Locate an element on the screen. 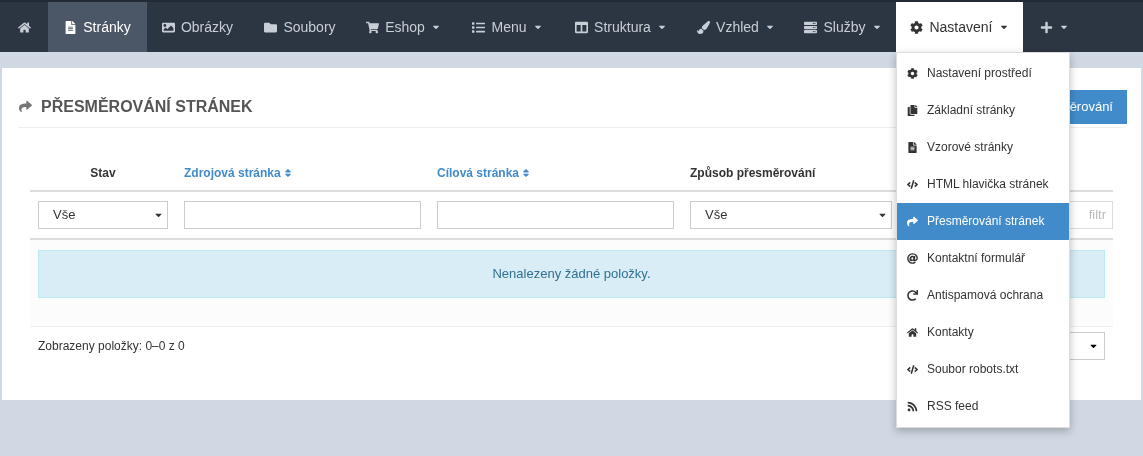 This screenshot has width=1143, height=456. nav-item: Eshop is located at coordinates (403, 27).